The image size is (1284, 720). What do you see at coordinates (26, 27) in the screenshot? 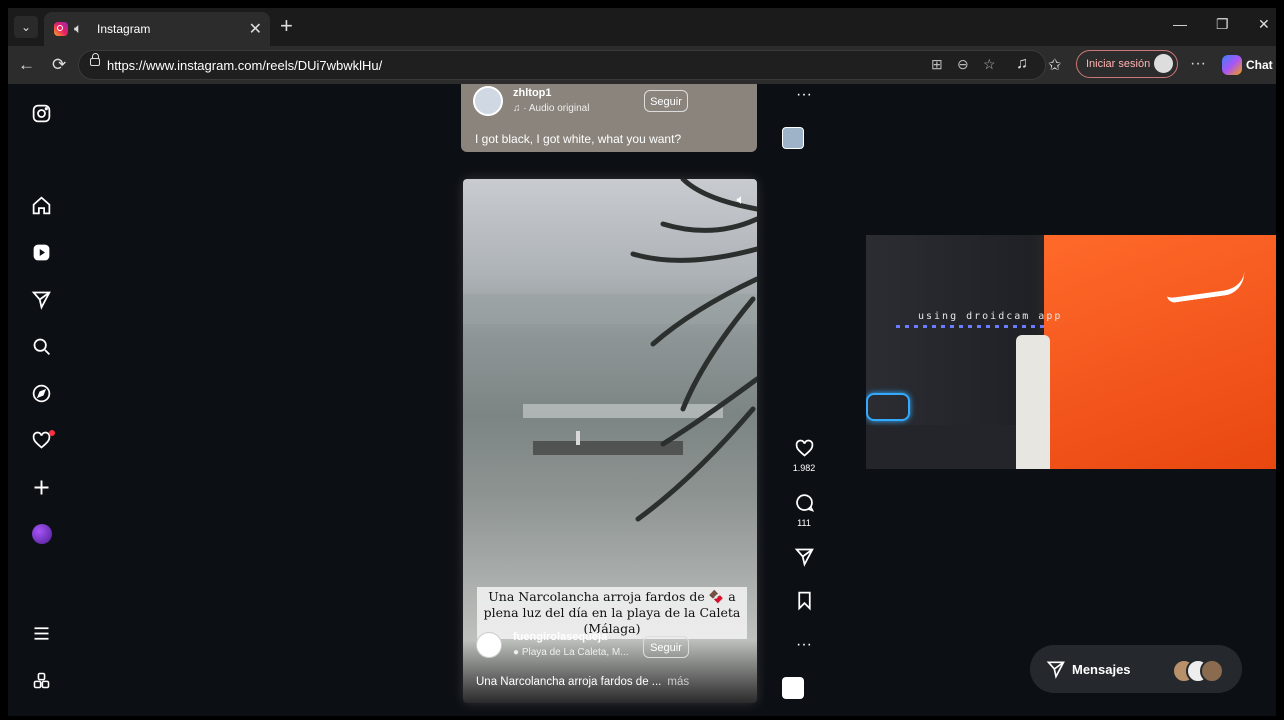
I see `tab-list-button: ⌄` at bounding box center [26, 27].